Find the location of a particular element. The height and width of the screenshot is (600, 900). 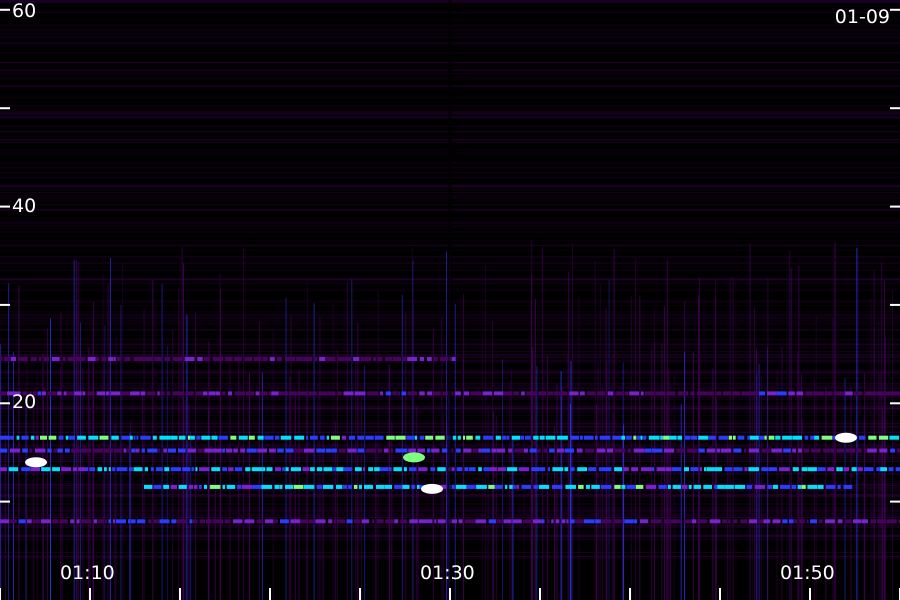

y-tick-label: 20 is located at coordinates (24, 402).